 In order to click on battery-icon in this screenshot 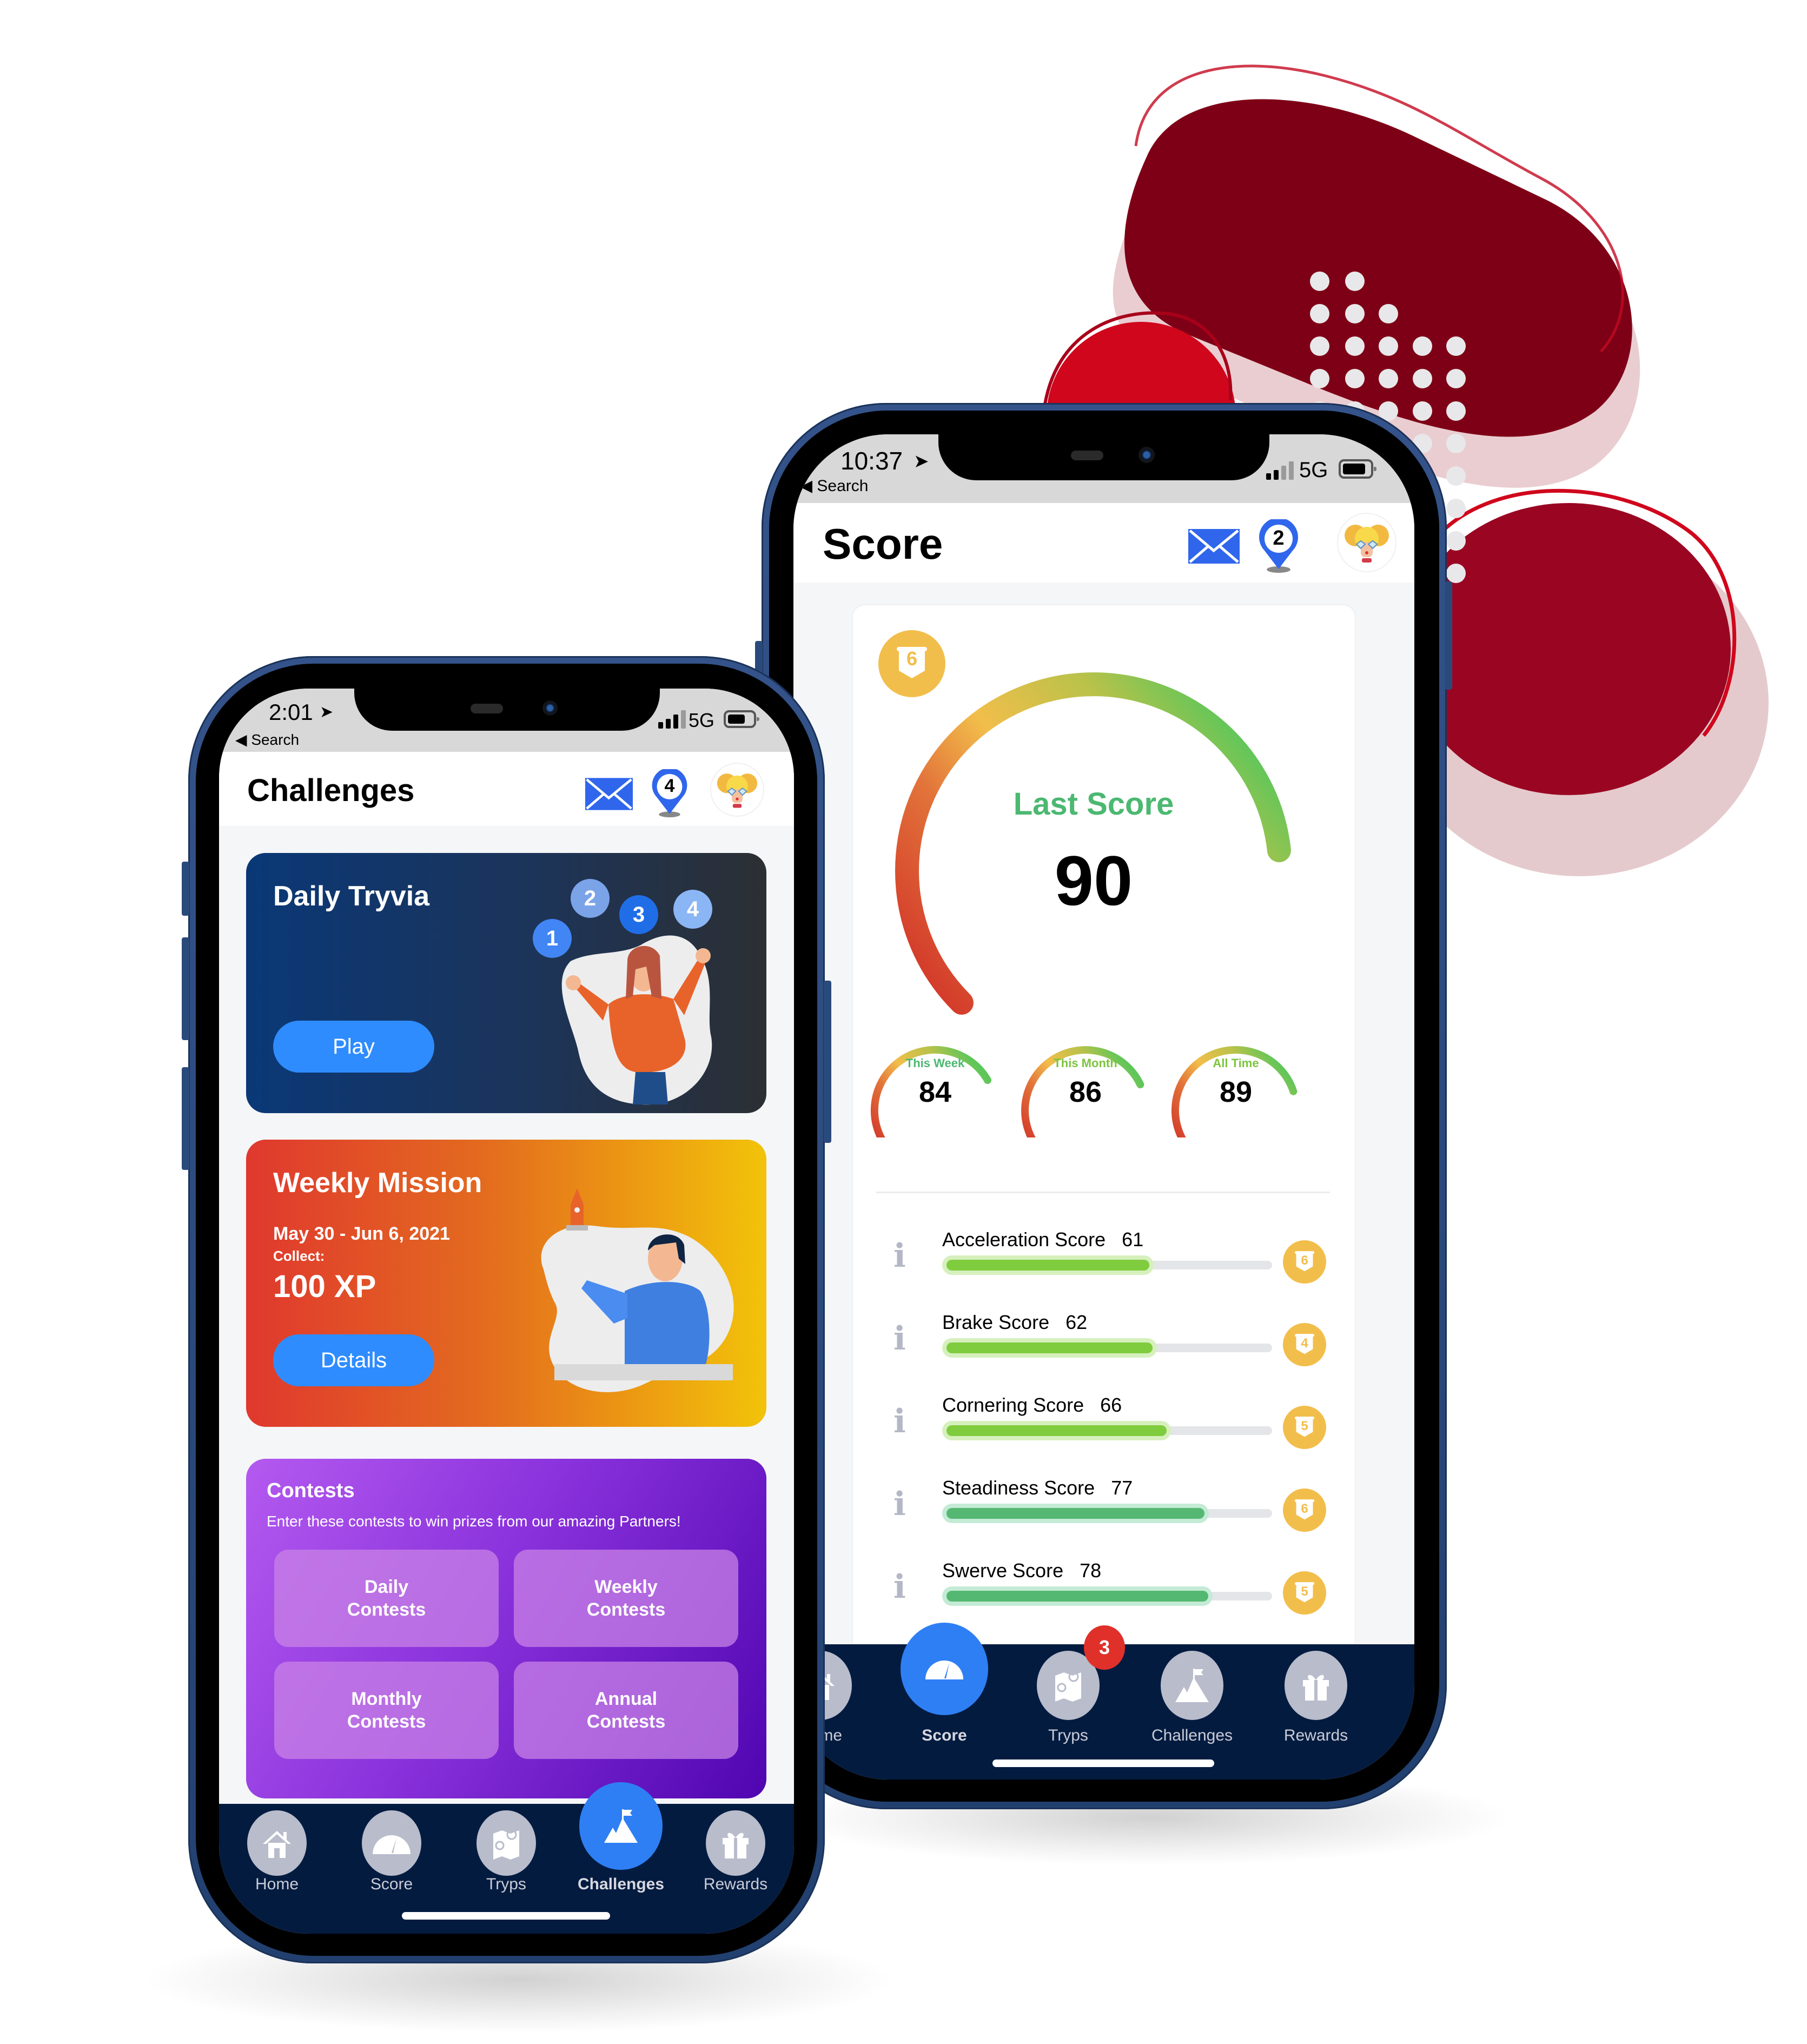, I will do `click(741, 719)`.